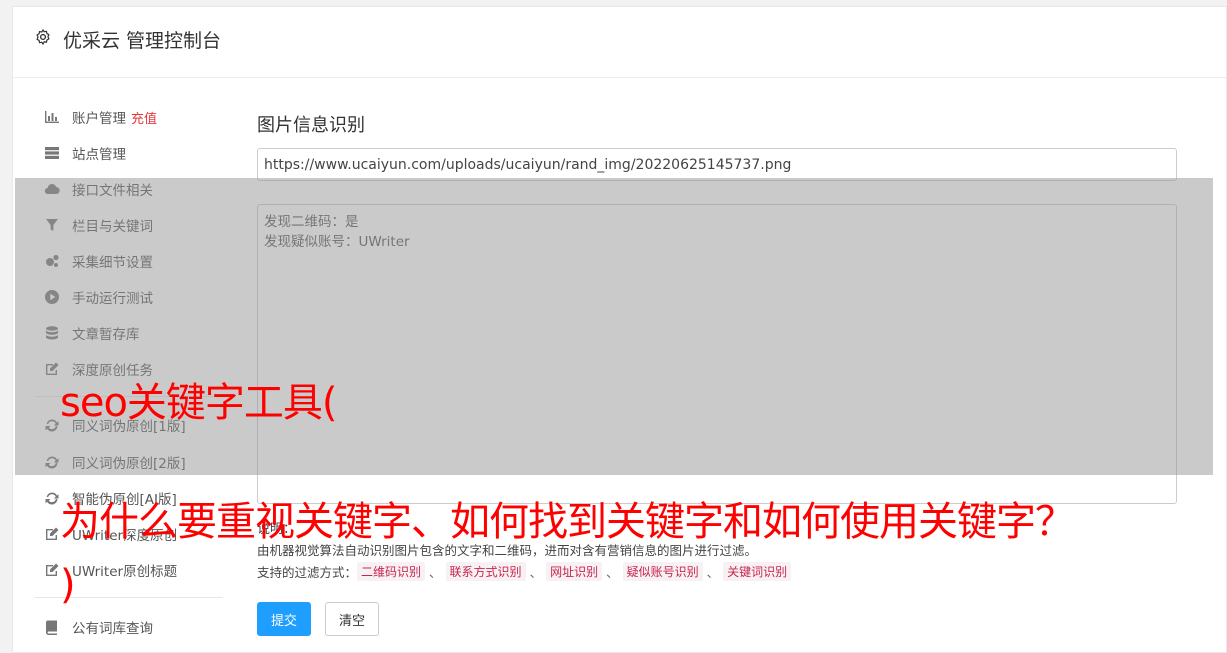 The width and height of the screenshot is (1227, 653). I want to click on sidebar-item-manual-run: 手动运行测试, so click(98, 297).